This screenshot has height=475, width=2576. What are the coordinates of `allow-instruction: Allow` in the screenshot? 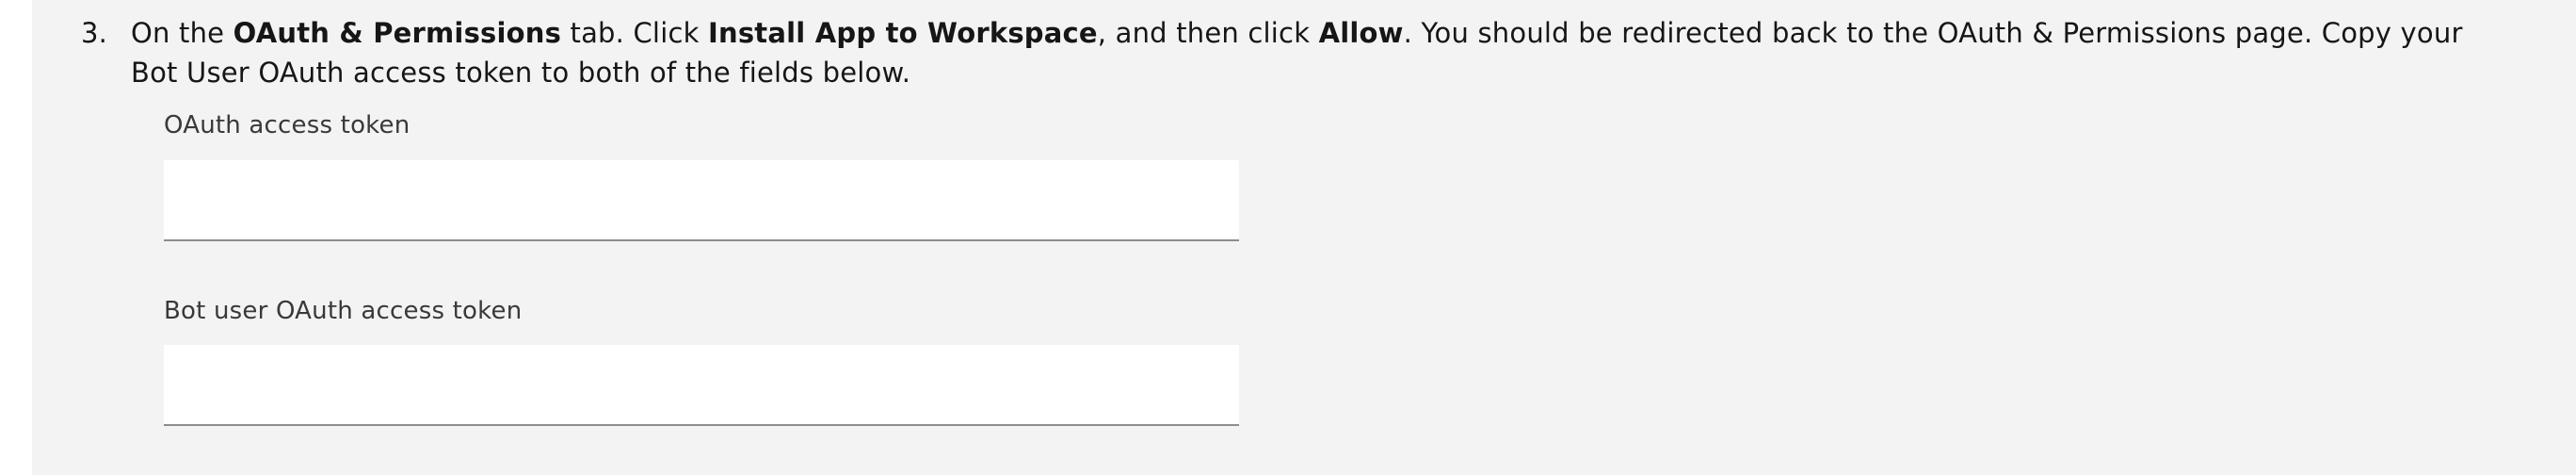 It's located at (1361, 33).